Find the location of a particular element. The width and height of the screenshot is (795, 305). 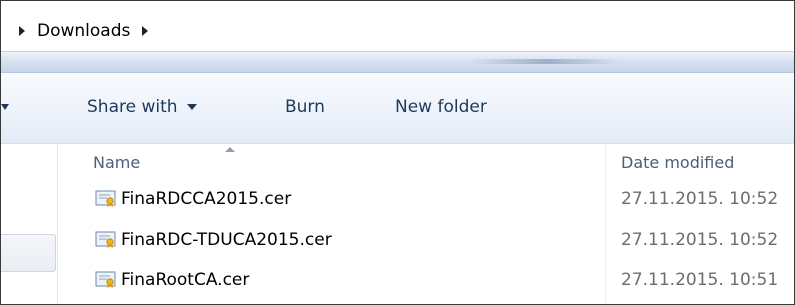

address-bar-glint is located at coordinates (546, 61).